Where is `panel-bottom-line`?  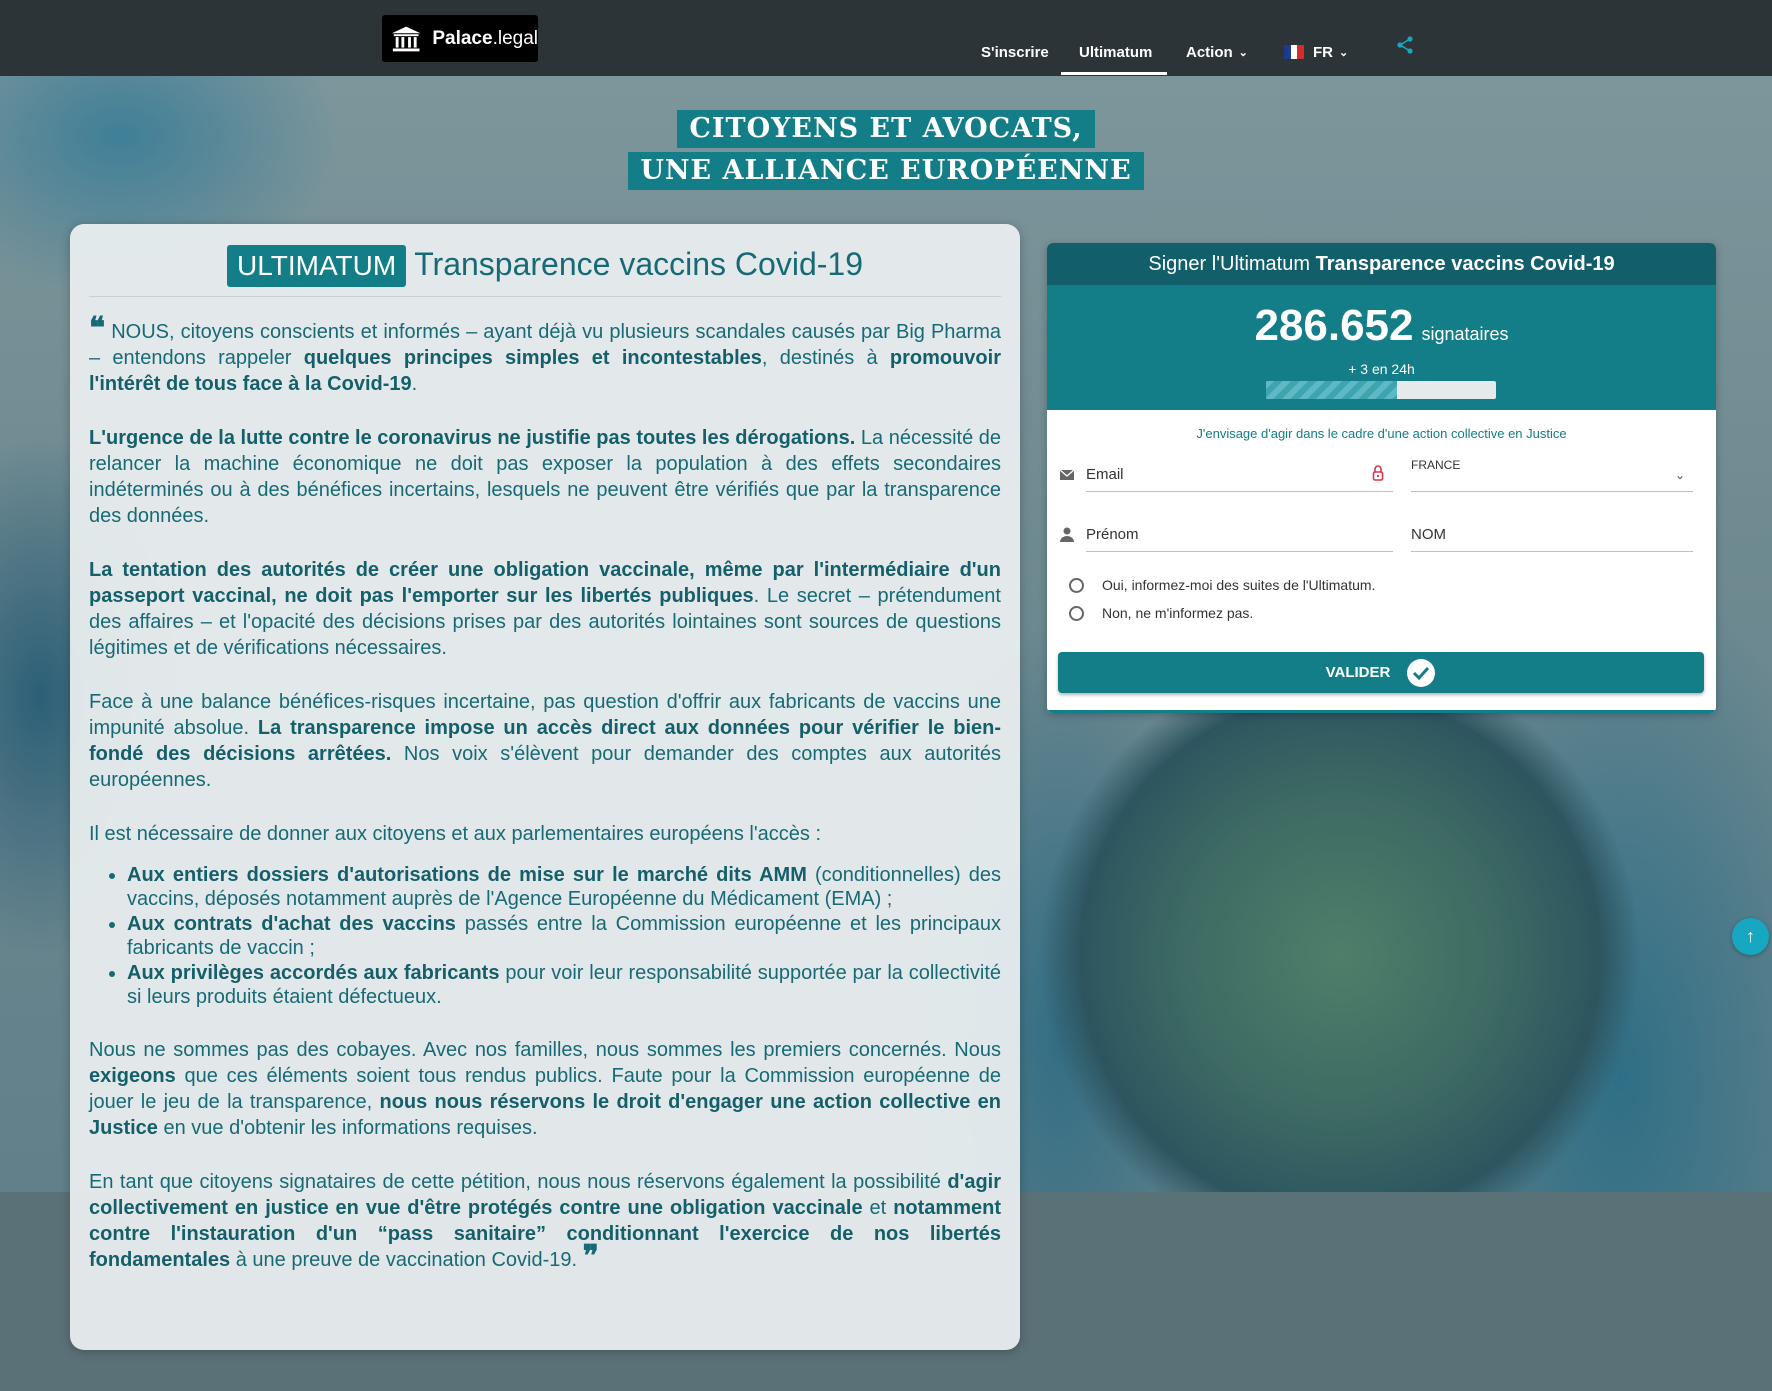
panel-bottom-line is located at coordinates (1381, 711).